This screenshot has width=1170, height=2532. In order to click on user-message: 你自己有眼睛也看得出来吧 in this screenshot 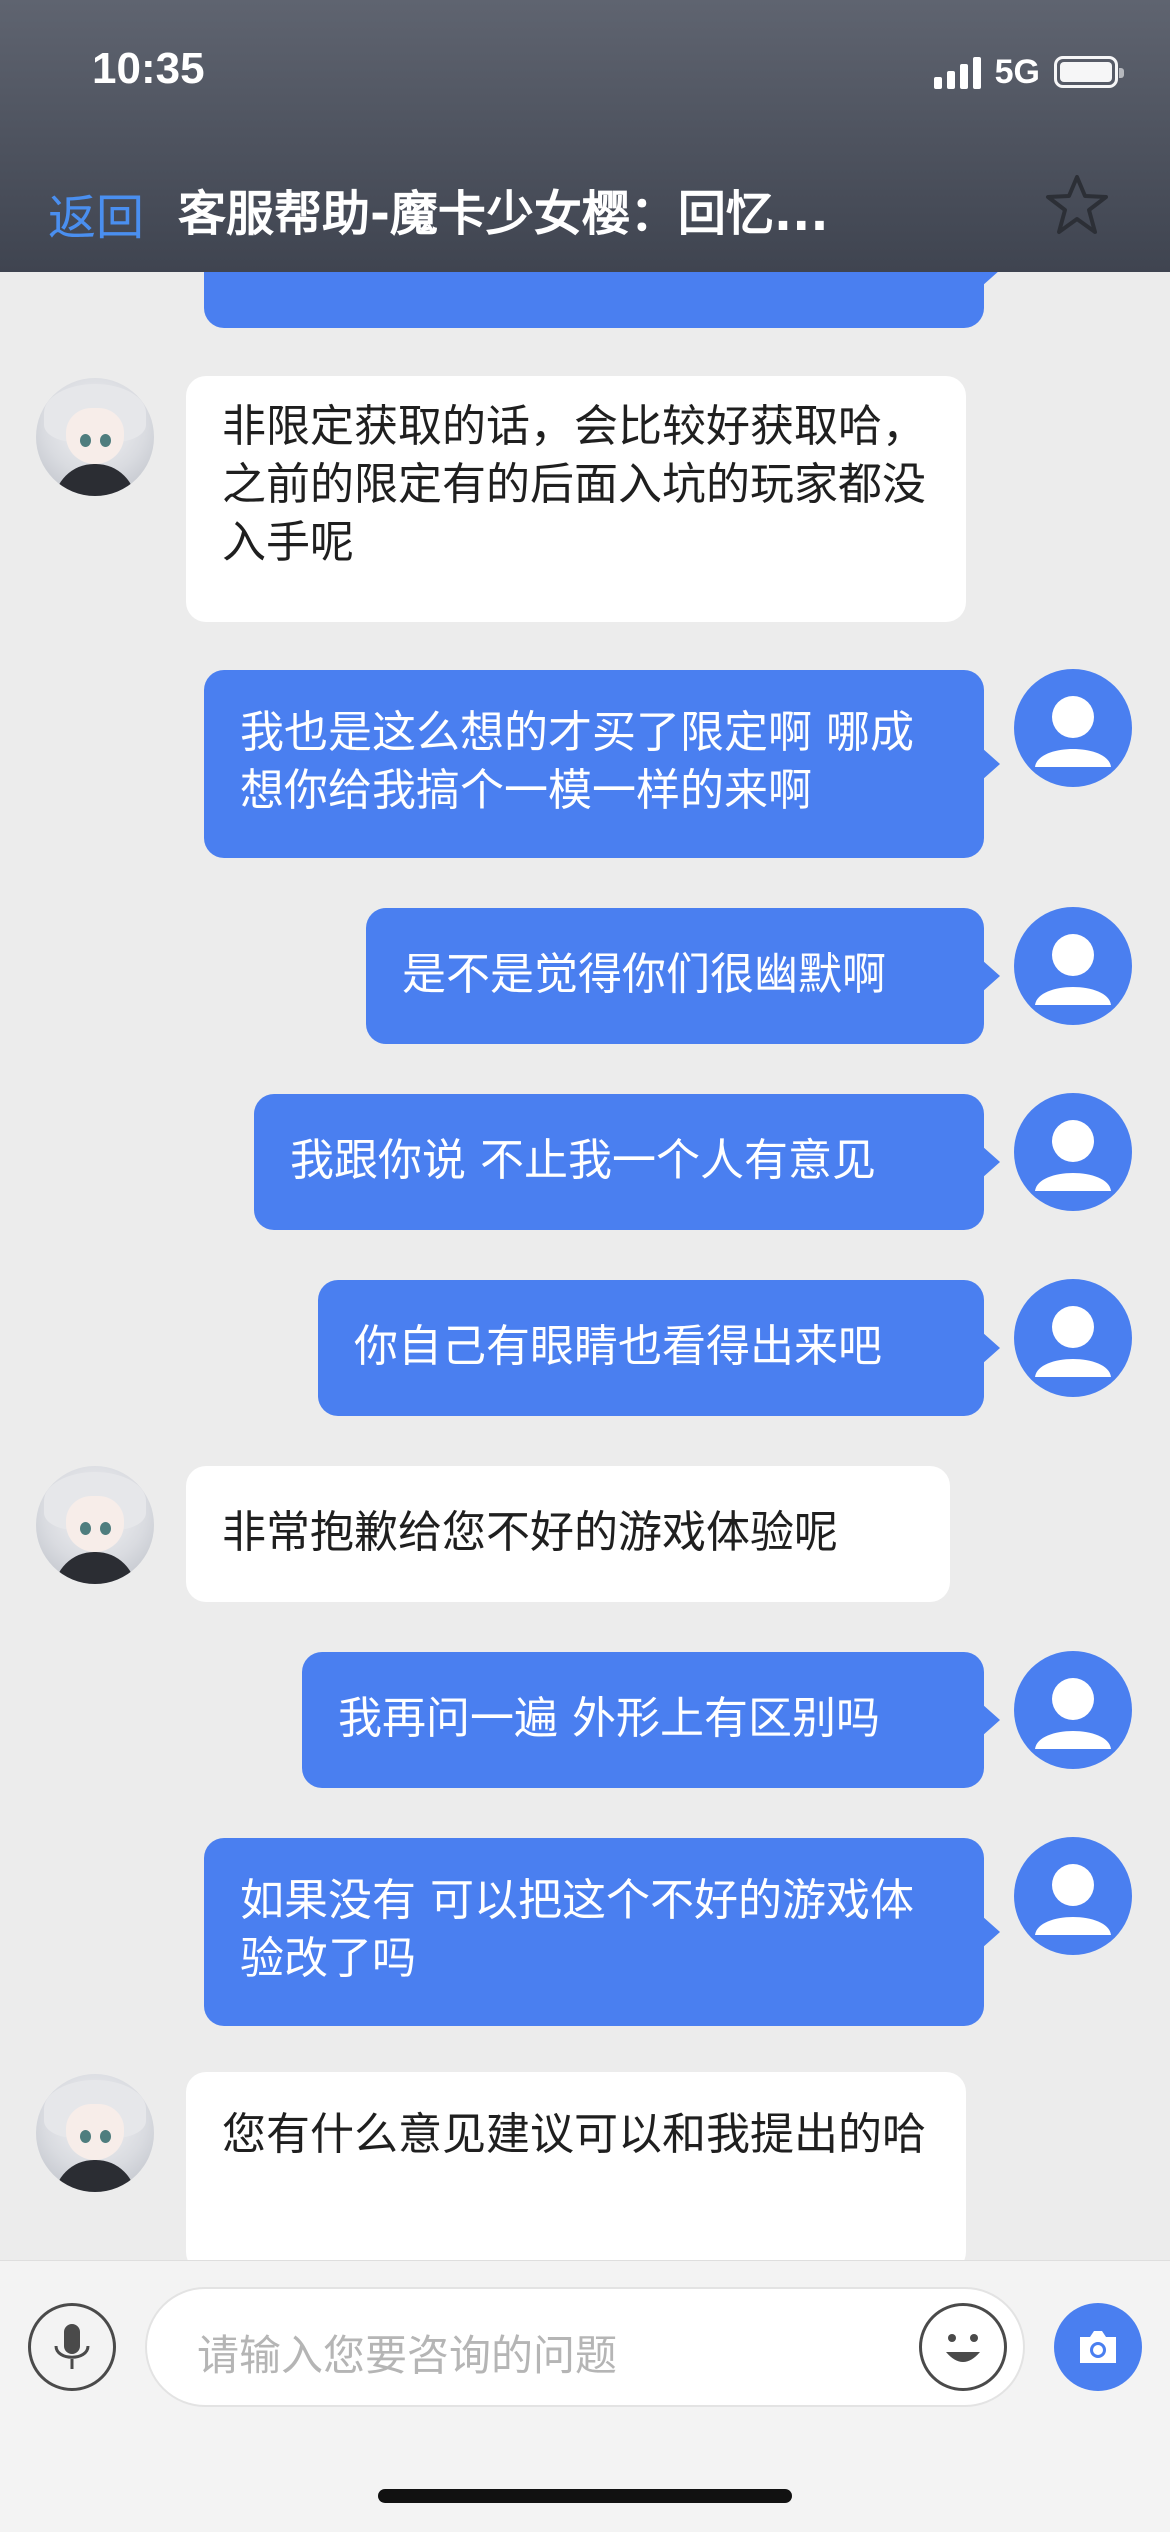, I will do `click(659, 1348)`.